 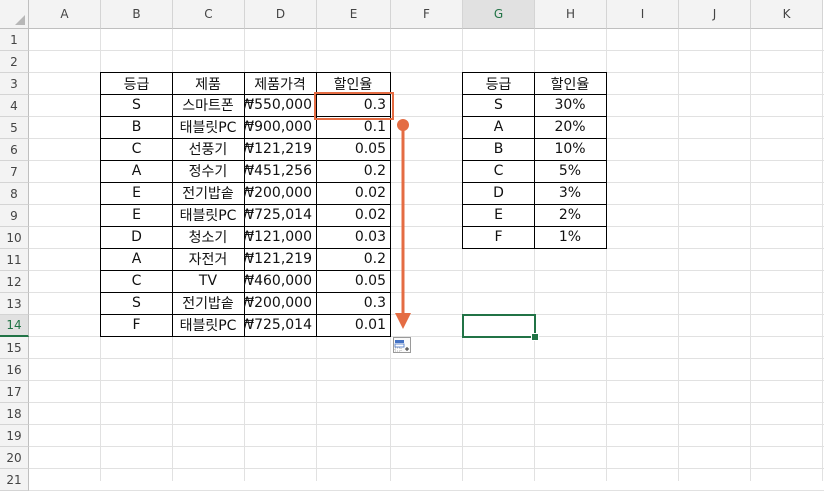 What do you see at coordinates (354, 14) in the screenshot?
I see `column-header-e: E` at bounding box center [354, 14].